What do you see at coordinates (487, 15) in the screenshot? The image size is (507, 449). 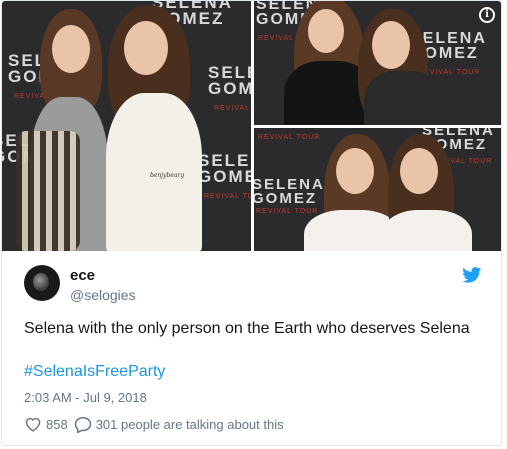 I see `info-icon: i` at bounding box center [487, 15].